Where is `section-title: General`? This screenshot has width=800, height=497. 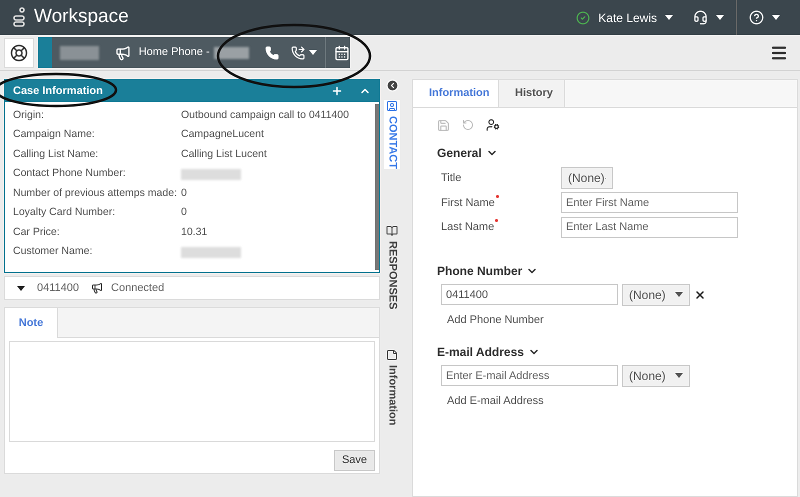
section-title: General is located at coordinates (459, 153).